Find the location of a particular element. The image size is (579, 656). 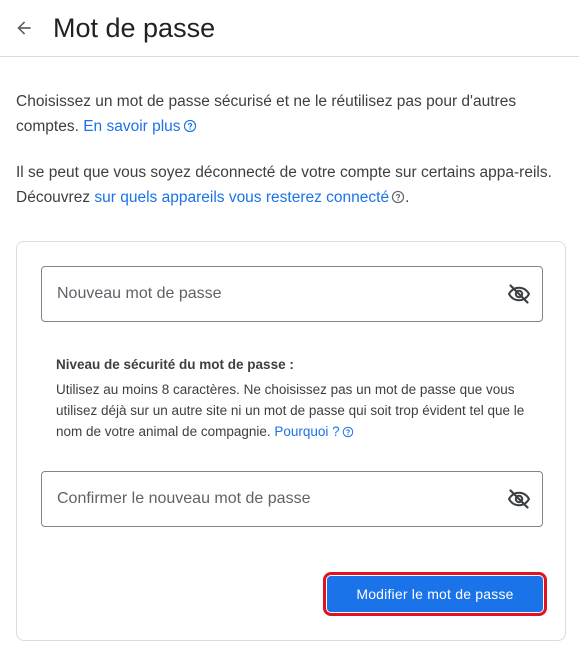

page-title: Mot de passe is located at coordinates (134, 28).